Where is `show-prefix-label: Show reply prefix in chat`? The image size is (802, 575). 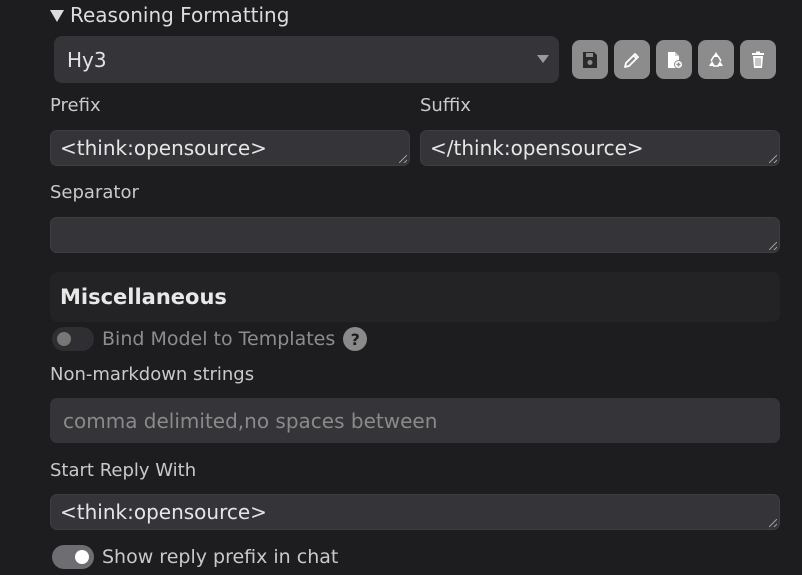
show-prefix-label: Show reply prefix in chat is located at coordinates (220, 557).